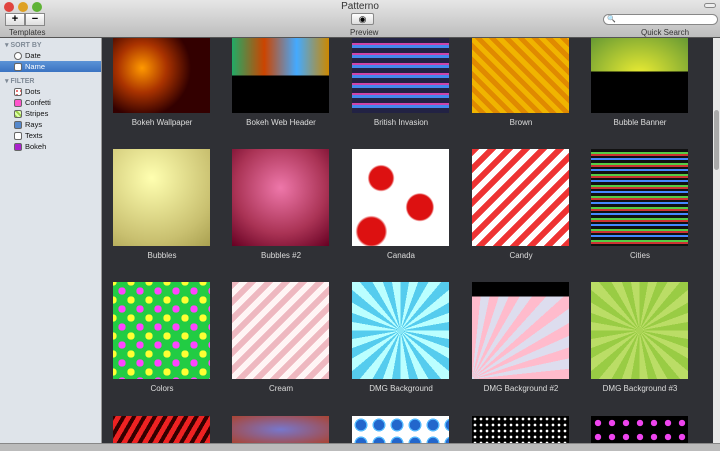 The width and height of the screenshot is (720, 451). Describe the element at coordinates (50, 113) in the screenshot. I see `sidebar-item-stripes: Stripes` at that location.